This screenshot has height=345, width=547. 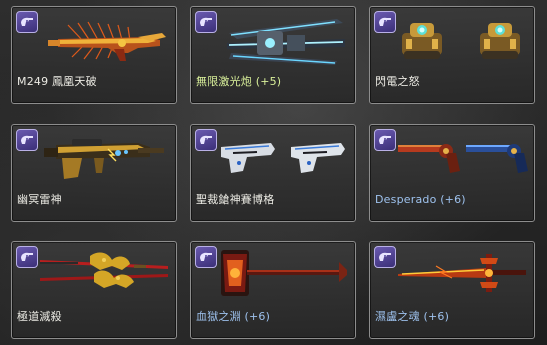 I want to click on weapon-name: 聖裁鎗神賽博格, so click(x=235, y=199).